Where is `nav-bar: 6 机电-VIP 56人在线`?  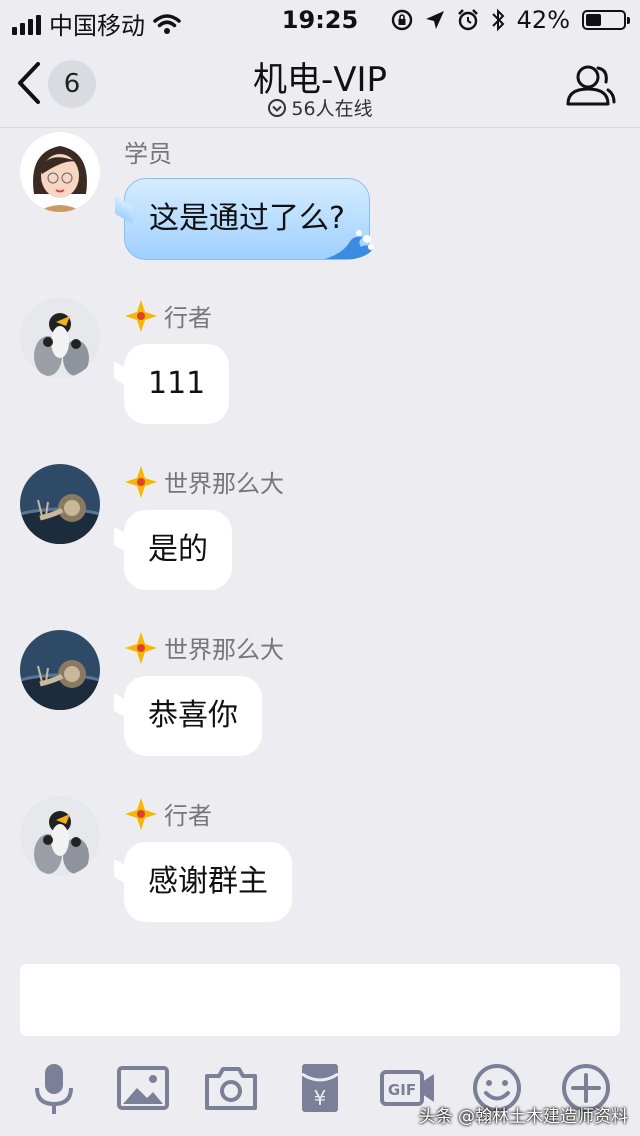
nav-bar: 6 机电-VIP 56人在线 is located at coordinates (320, 84).